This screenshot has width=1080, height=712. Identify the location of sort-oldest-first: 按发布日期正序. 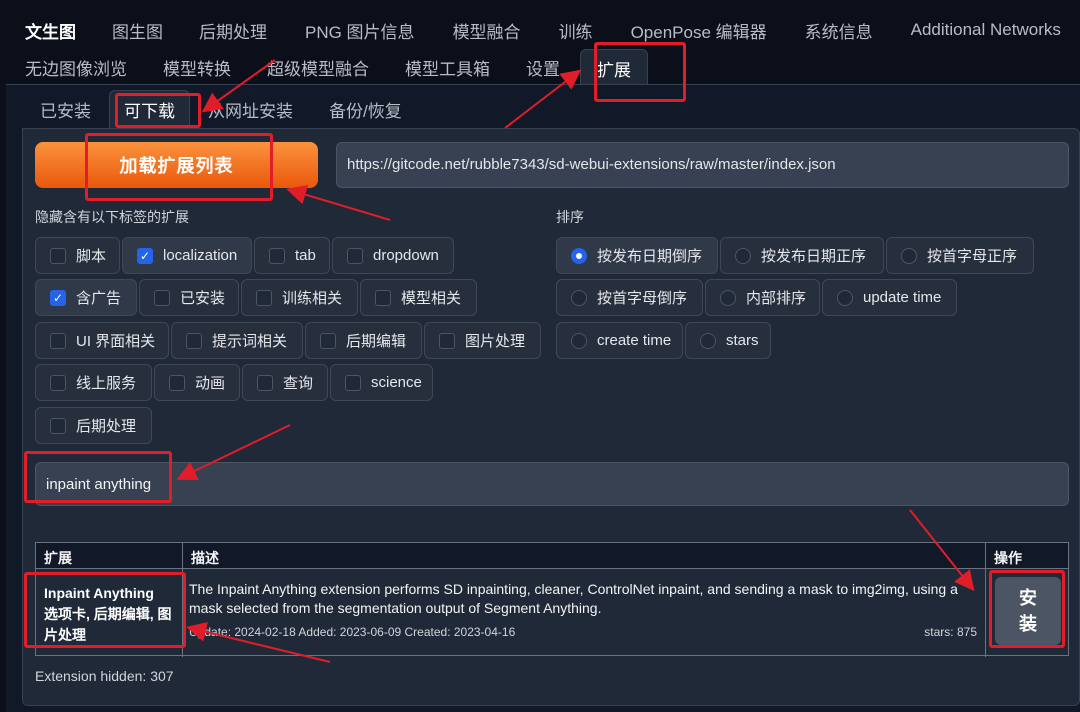
(802, 255).